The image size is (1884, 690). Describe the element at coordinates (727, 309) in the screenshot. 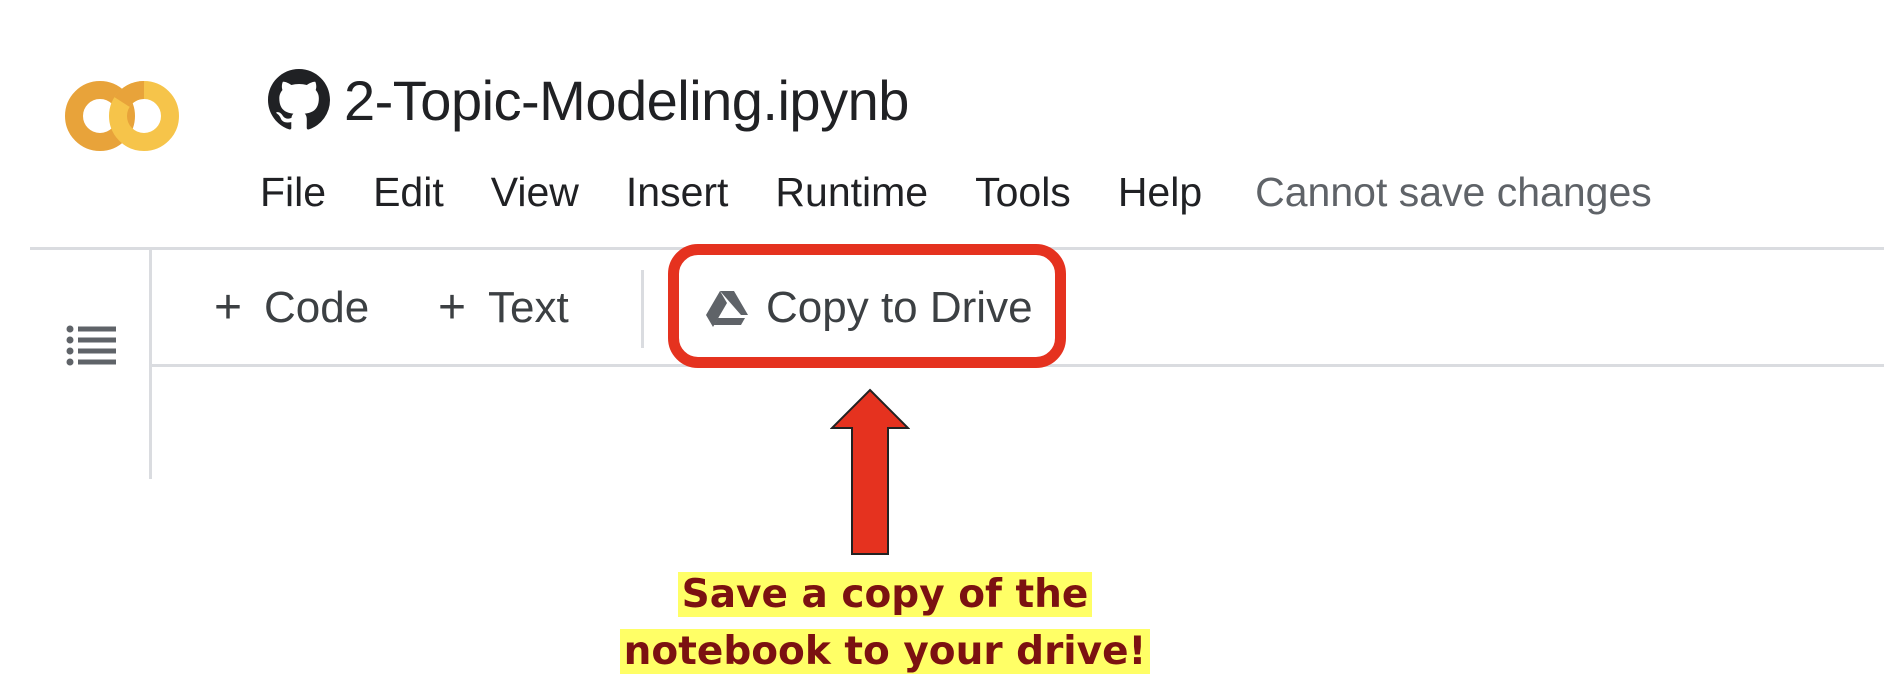

I see `google-drive-icon` at that location.